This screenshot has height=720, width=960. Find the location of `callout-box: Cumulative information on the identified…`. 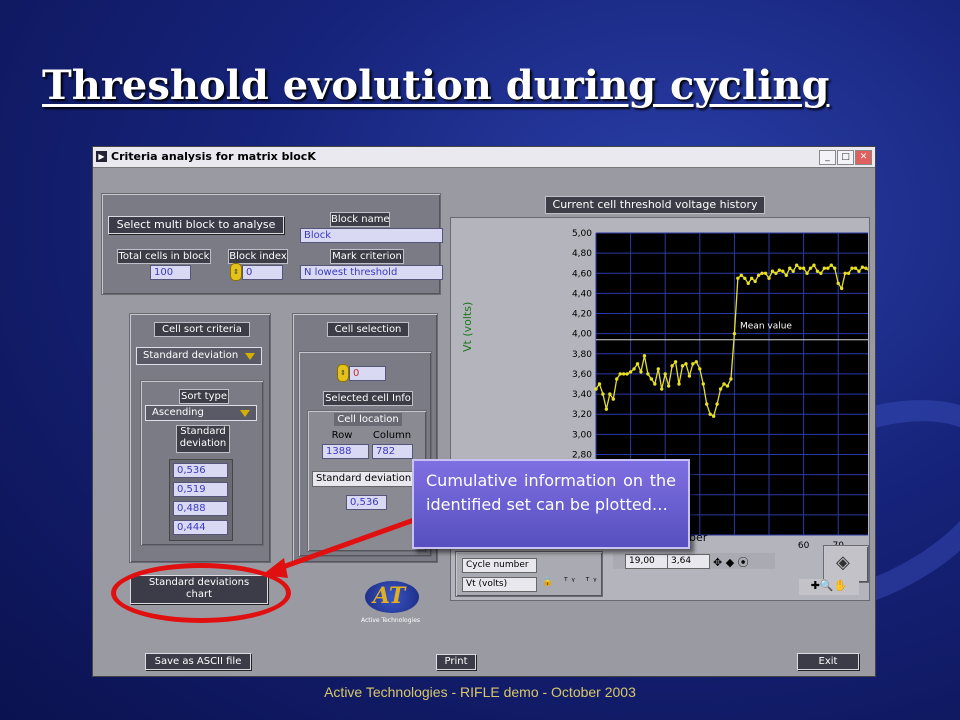

callout-box: Cumulative information on the identified… is located at coordinates (551, 504).